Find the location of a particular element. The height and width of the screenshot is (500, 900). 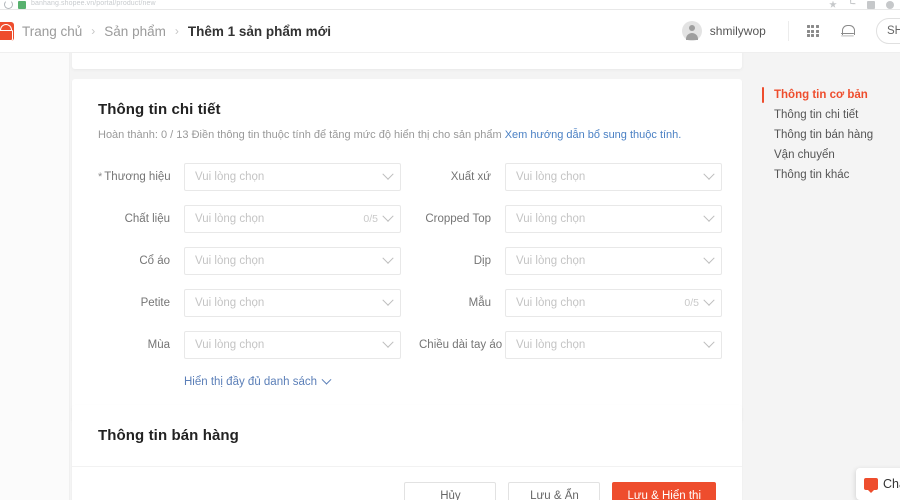

field-cropped-top: Cropped Top Vui lòng chọn is located at coordinates (570, 219).